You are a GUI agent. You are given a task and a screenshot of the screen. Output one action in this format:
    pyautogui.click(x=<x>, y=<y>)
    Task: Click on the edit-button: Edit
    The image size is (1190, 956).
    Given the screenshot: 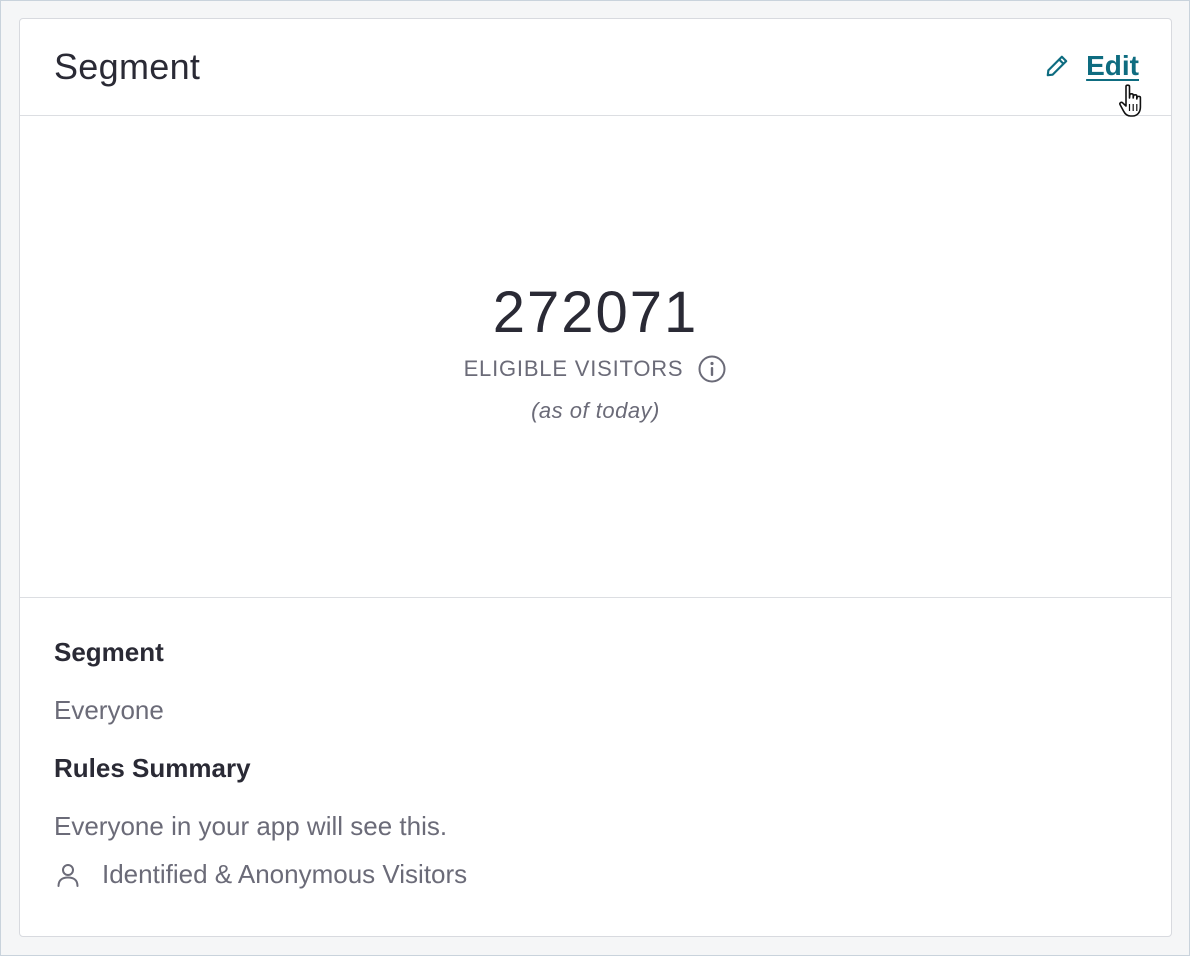 What is the action you would take?
    pyautogui.click(x=1091, y=66)
    